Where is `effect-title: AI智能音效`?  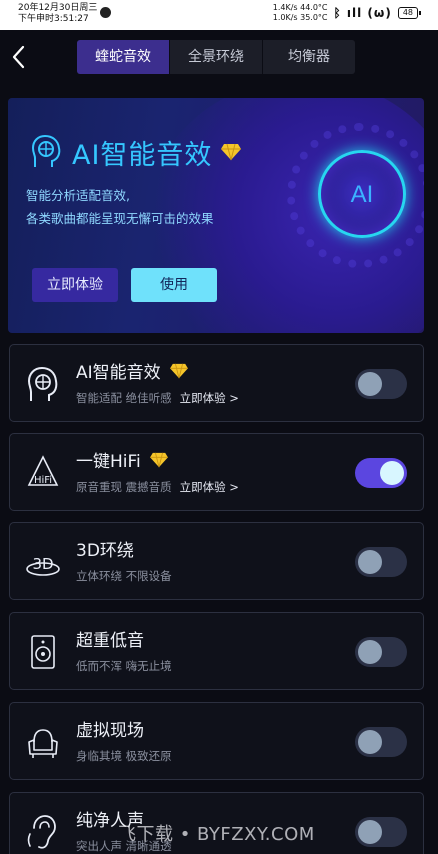
effect-title: AI智能音效 is located at coordinates (118, 373).